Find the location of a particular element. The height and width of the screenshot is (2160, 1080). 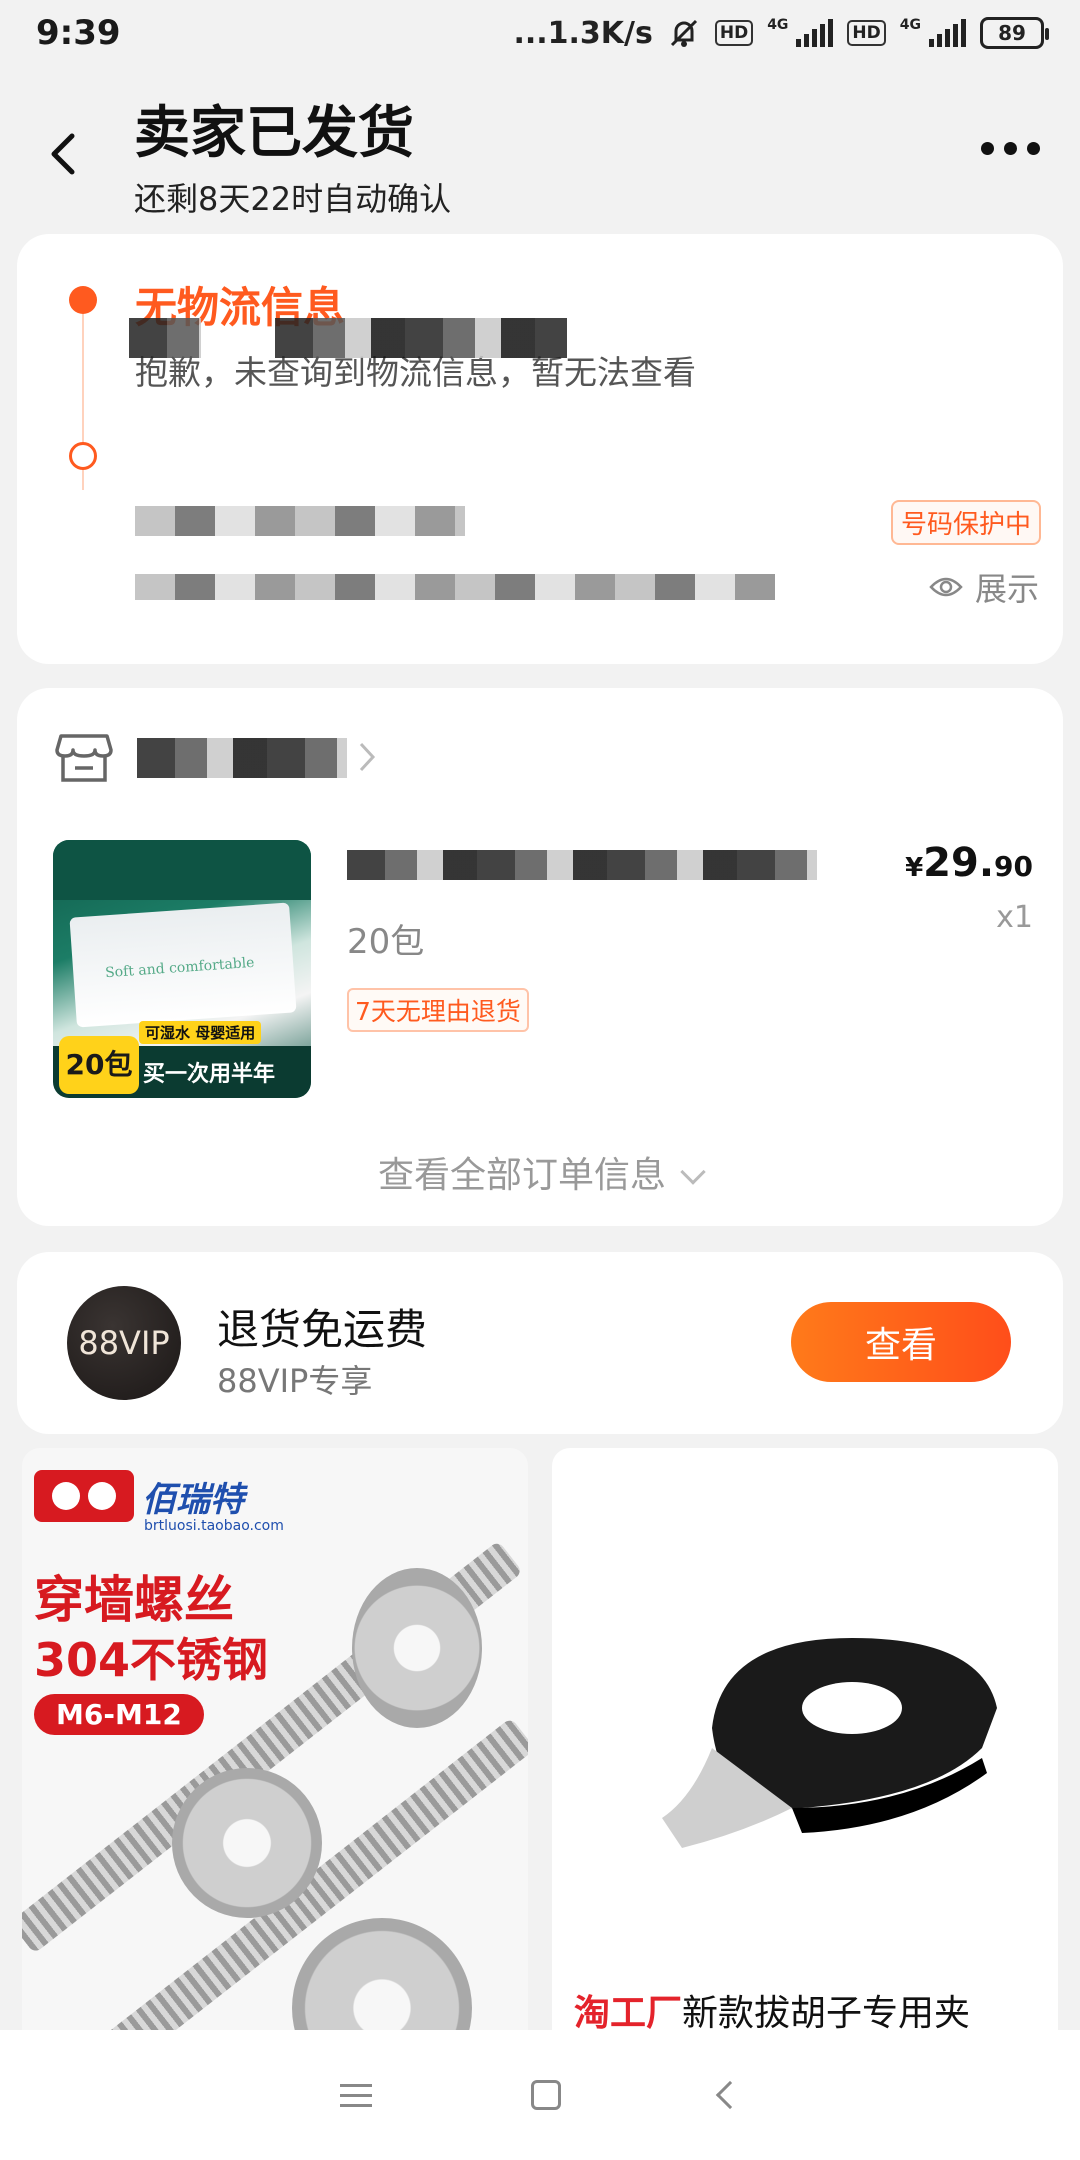

washer-image is located at coordinates (417, 1648).